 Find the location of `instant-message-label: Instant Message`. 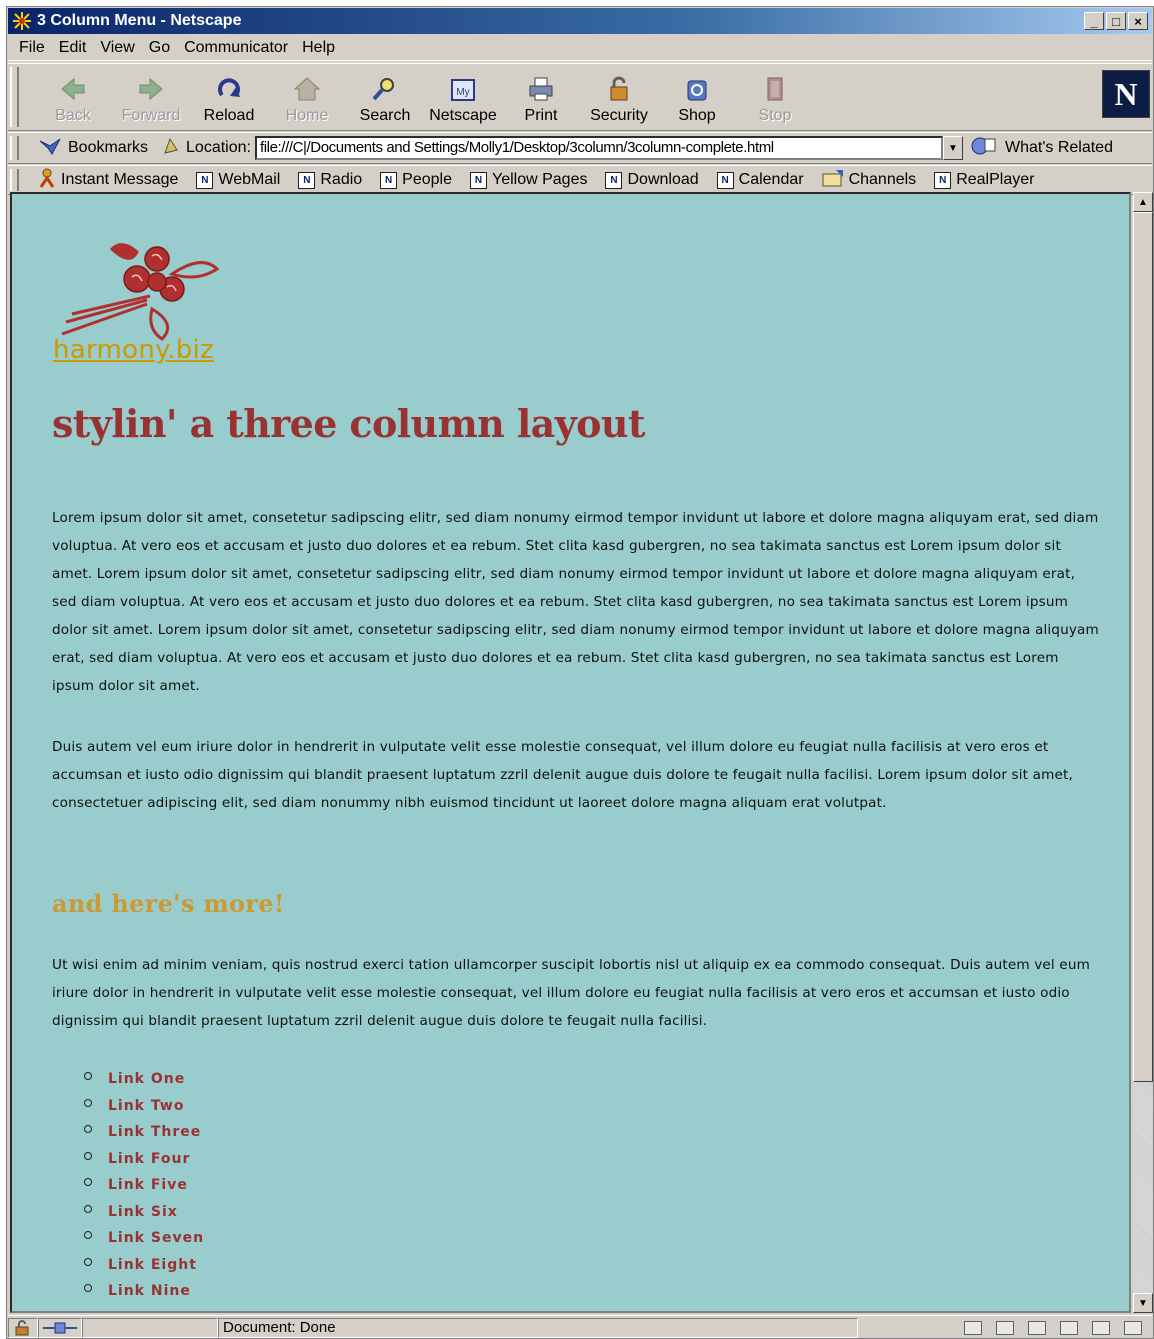

instant-message-label: Instant Message is located at coordinates (120, 179).